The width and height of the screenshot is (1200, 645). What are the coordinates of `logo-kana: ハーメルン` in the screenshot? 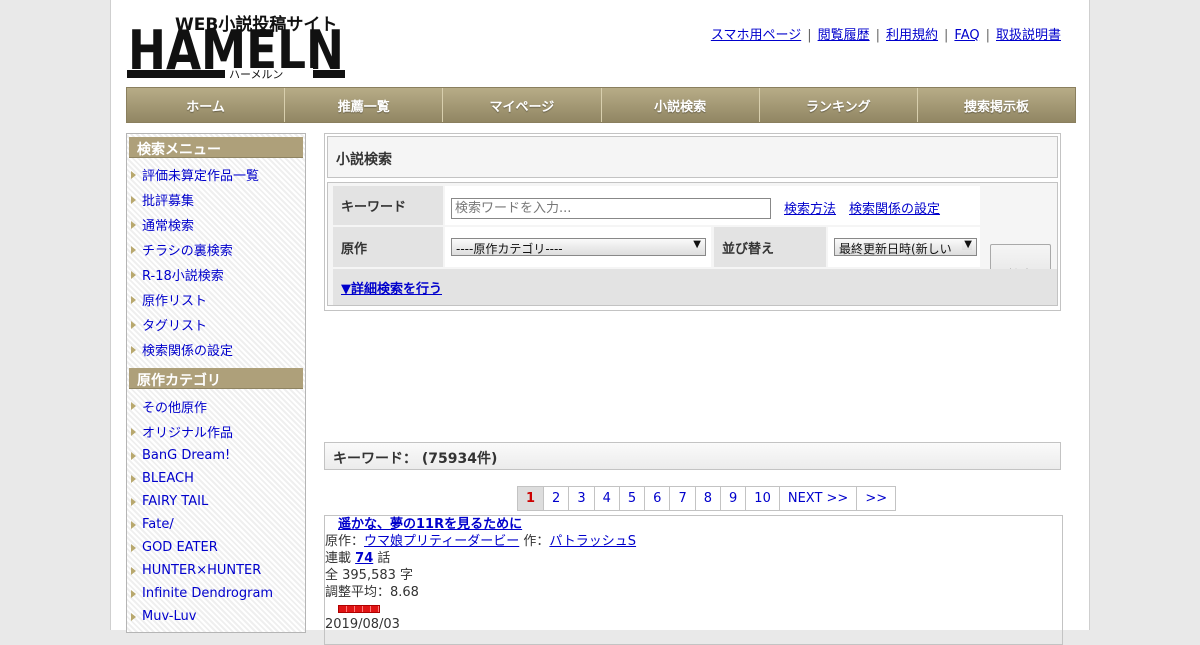 It's located at (256, 74).